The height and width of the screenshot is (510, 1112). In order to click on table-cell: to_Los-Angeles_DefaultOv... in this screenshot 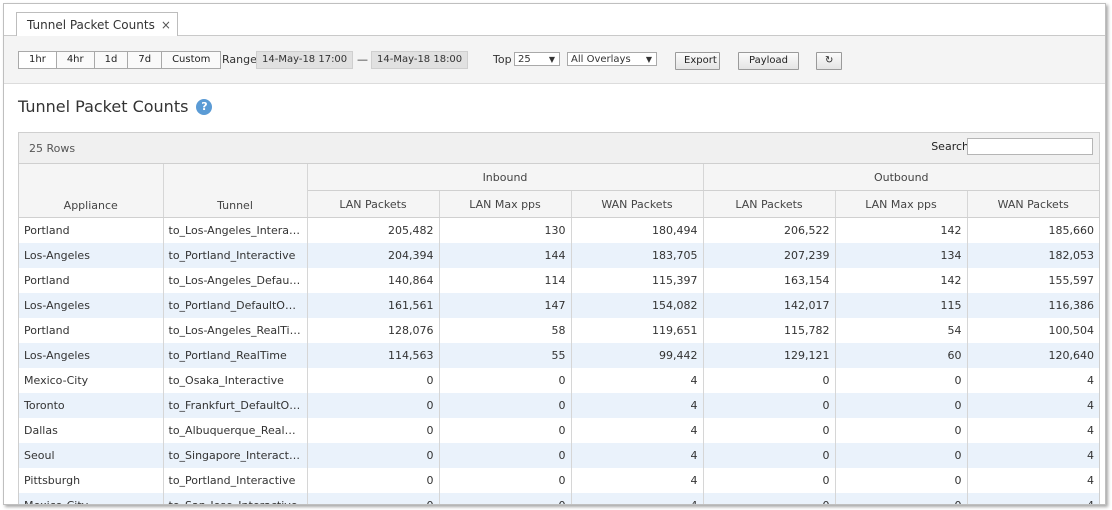, I will do `click(235, 280)`.